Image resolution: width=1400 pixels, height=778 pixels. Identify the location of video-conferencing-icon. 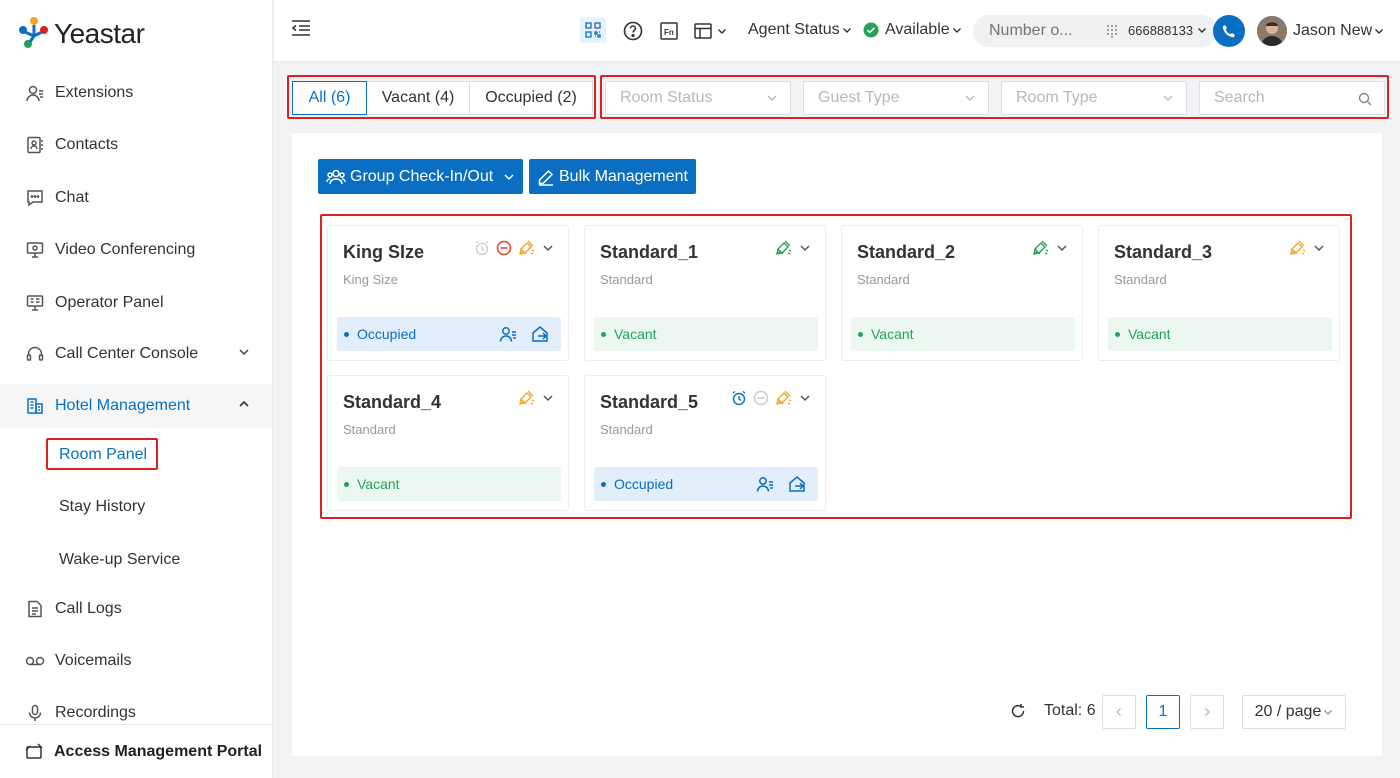
(35, 250).